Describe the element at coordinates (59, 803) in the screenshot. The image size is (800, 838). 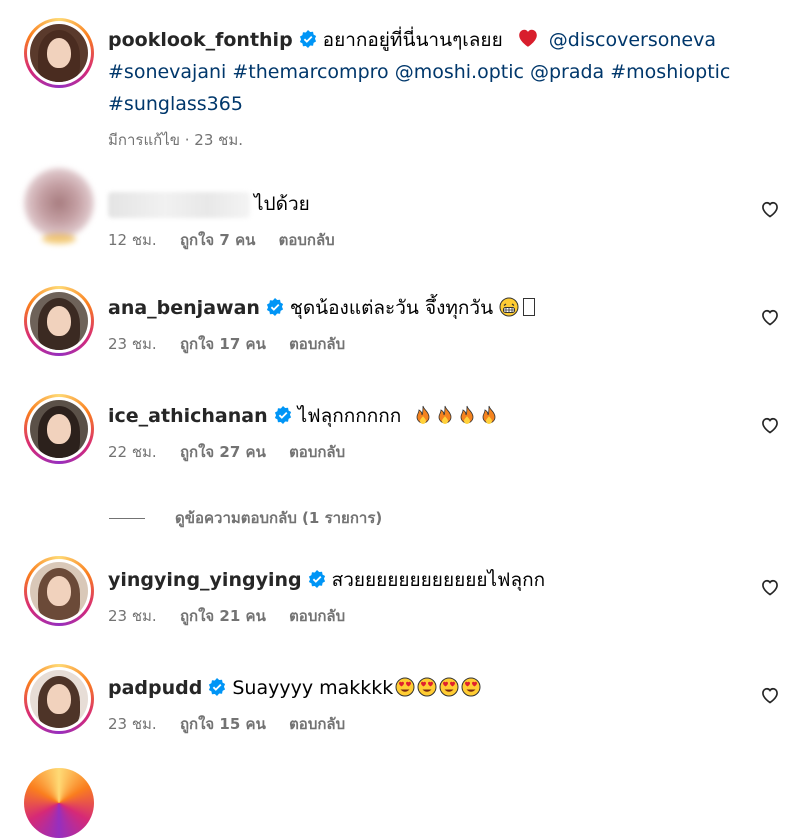
I see `comment-avatar-partial` at that location.